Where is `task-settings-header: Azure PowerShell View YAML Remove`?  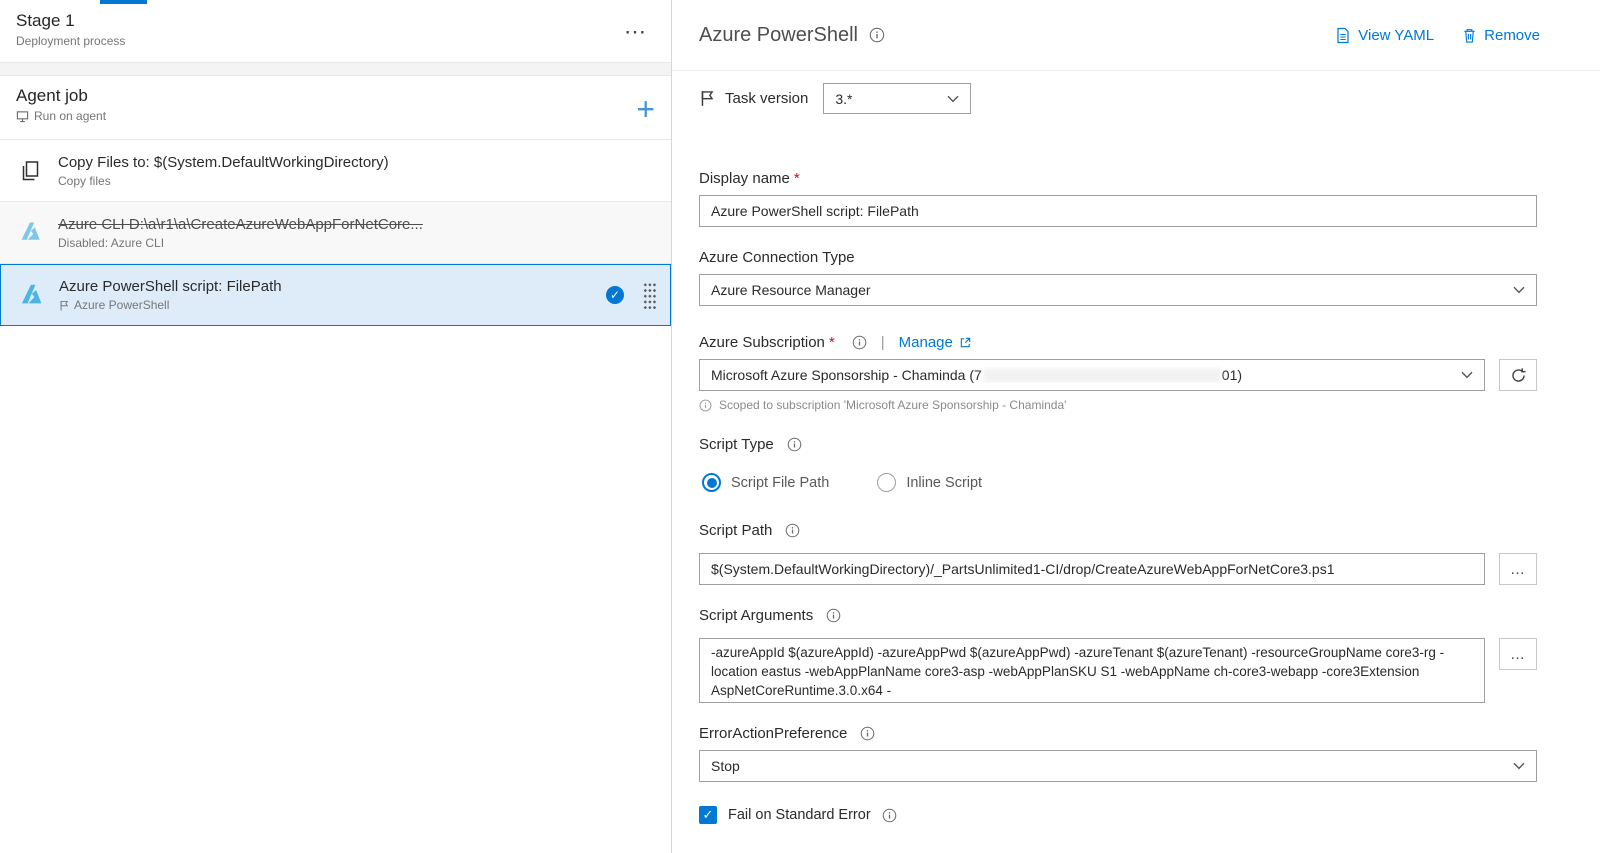 task-settings-header: Azure PowerShell View YAML Remove is located at coordinates (1136, 35).